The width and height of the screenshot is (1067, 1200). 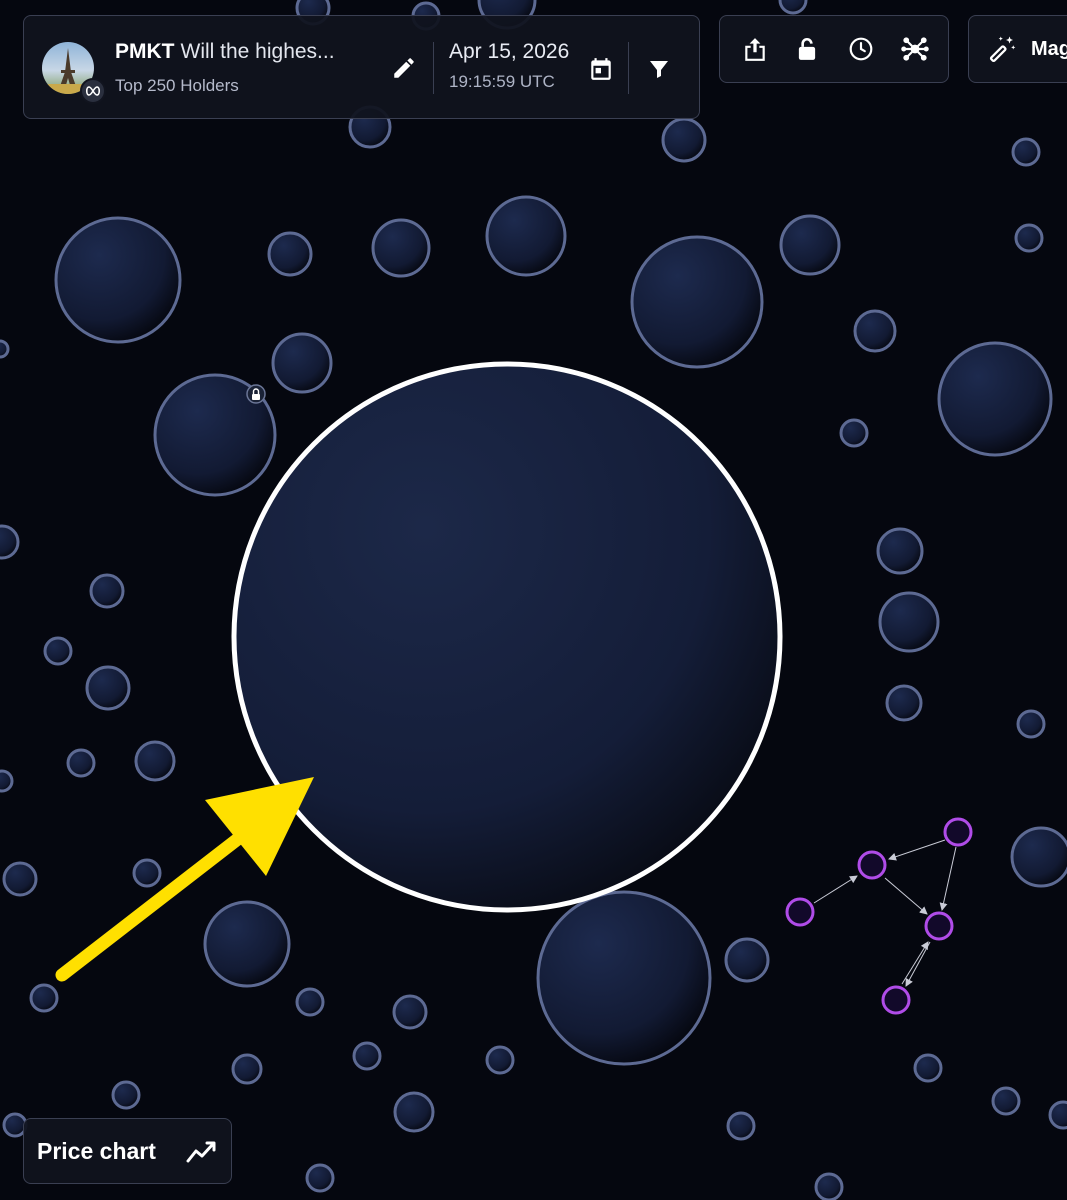 What do you see at coordinates (915, 49) in the screenshot?
I see `network-icon` at bounding box center [915, 49].